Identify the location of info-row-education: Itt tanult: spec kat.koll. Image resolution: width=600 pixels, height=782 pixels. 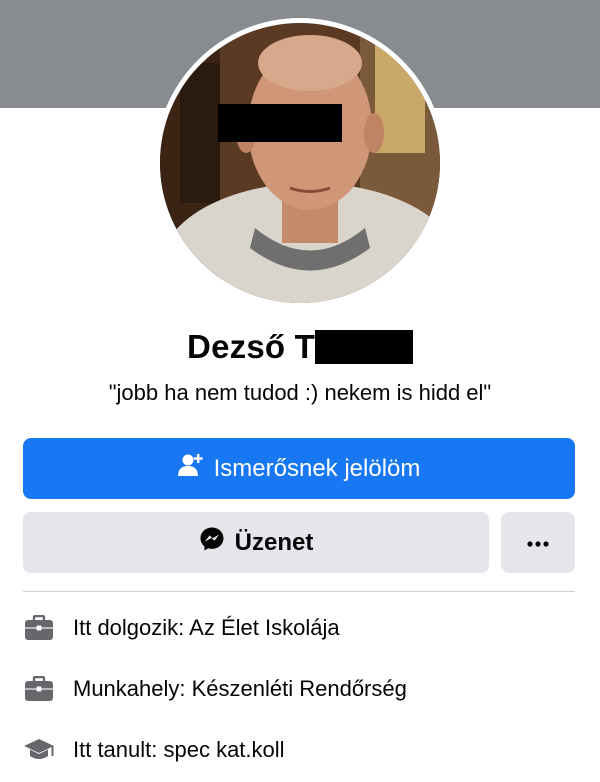
(303, 750).